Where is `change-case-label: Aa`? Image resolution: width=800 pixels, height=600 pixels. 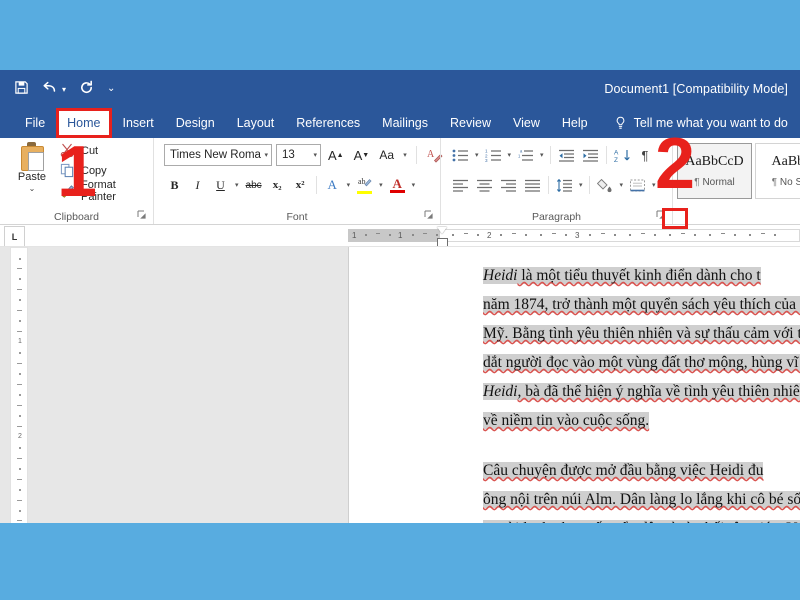
change-case-label: Aa is located at coordinates (387, 155).